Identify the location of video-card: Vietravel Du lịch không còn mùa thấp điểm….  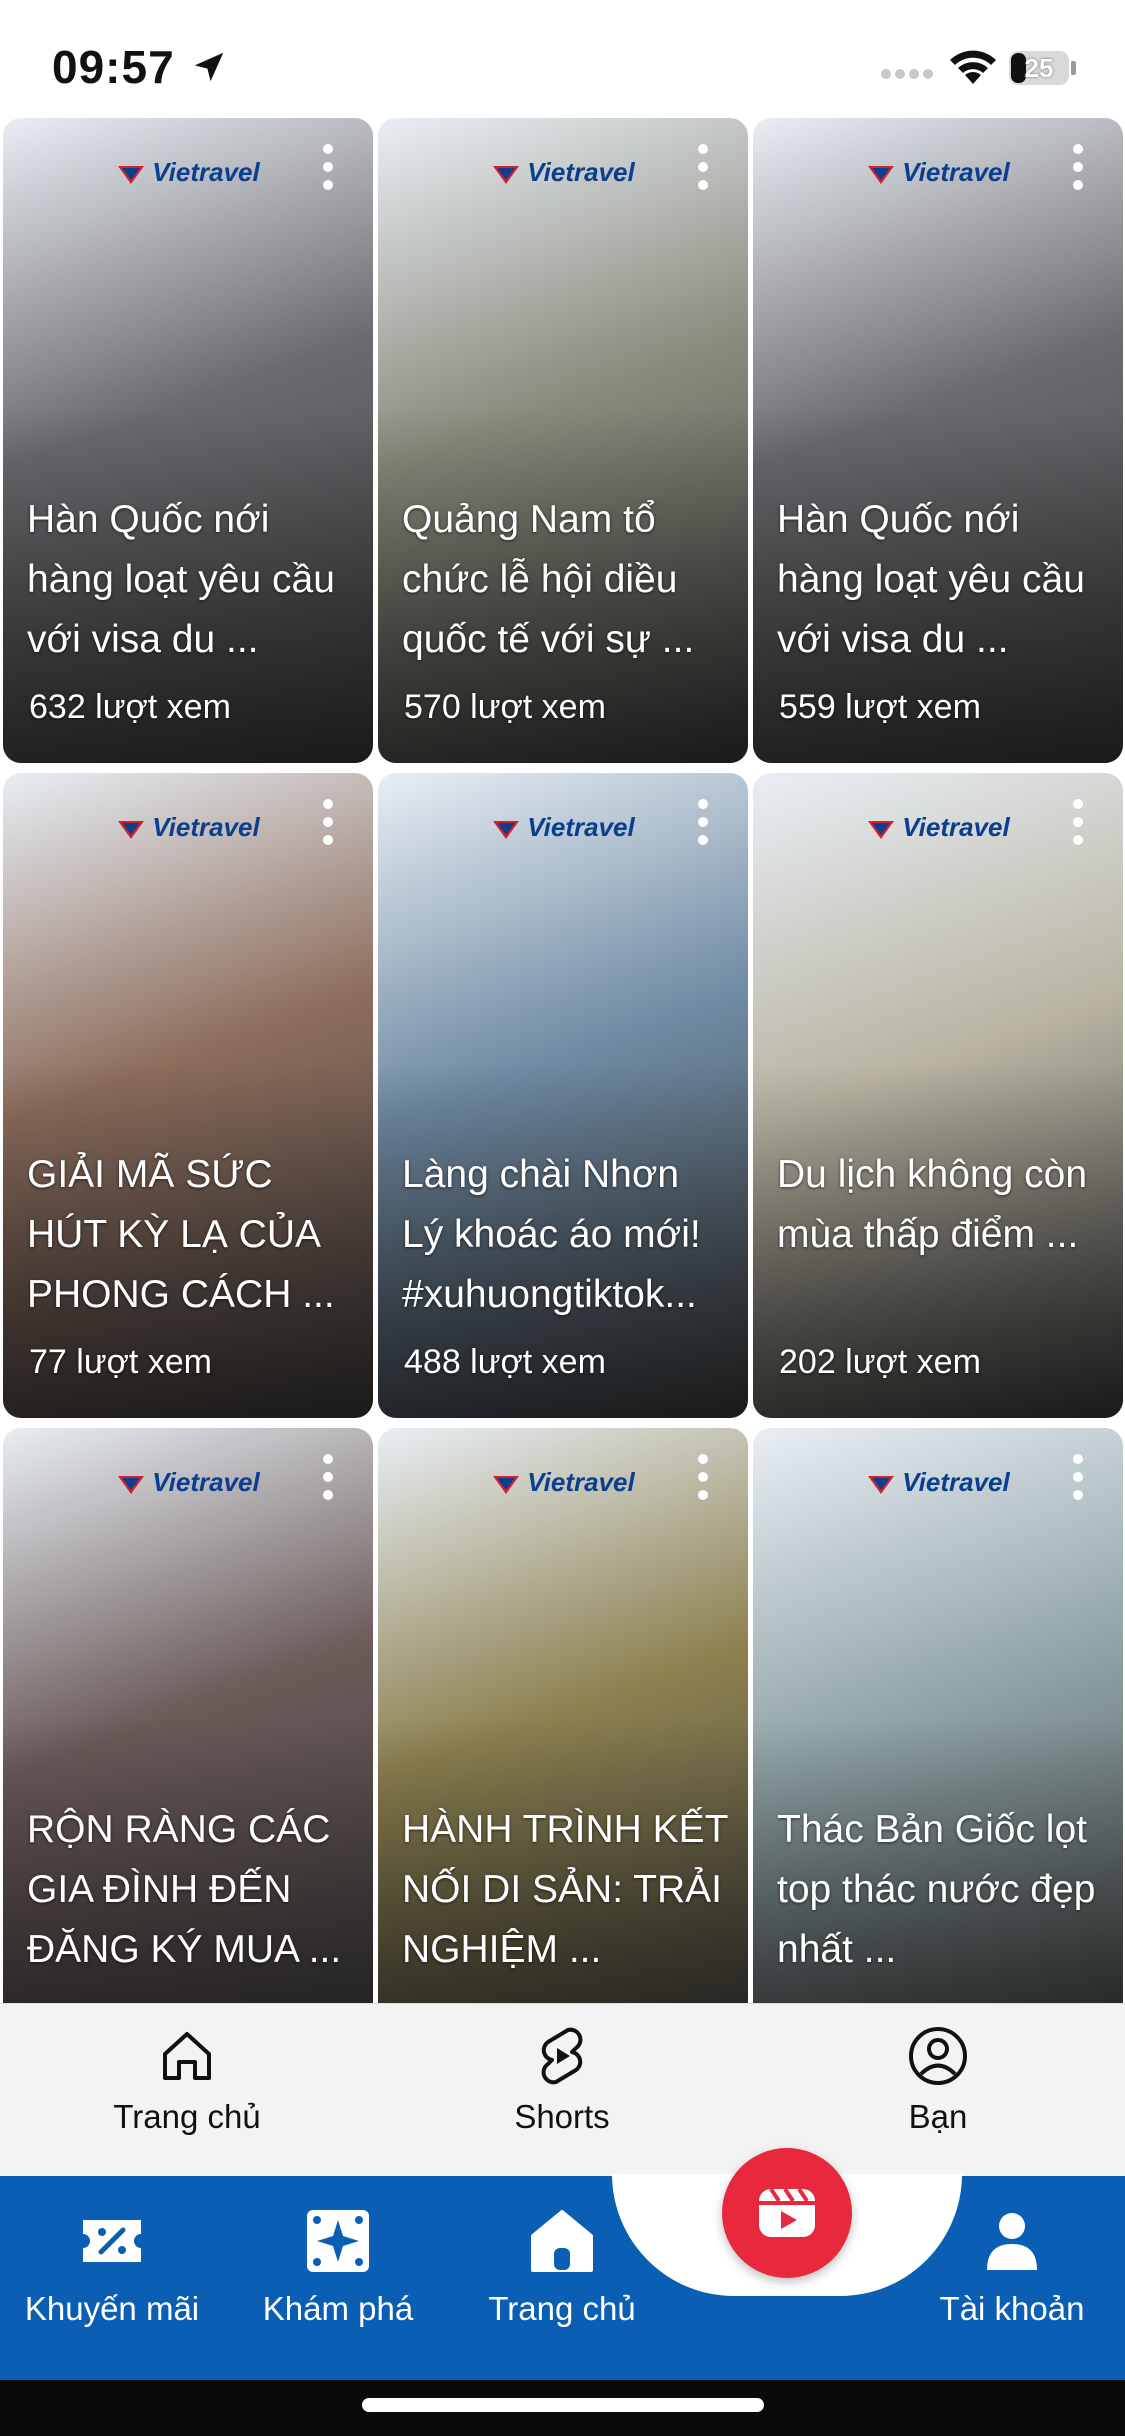
(938, 1095).